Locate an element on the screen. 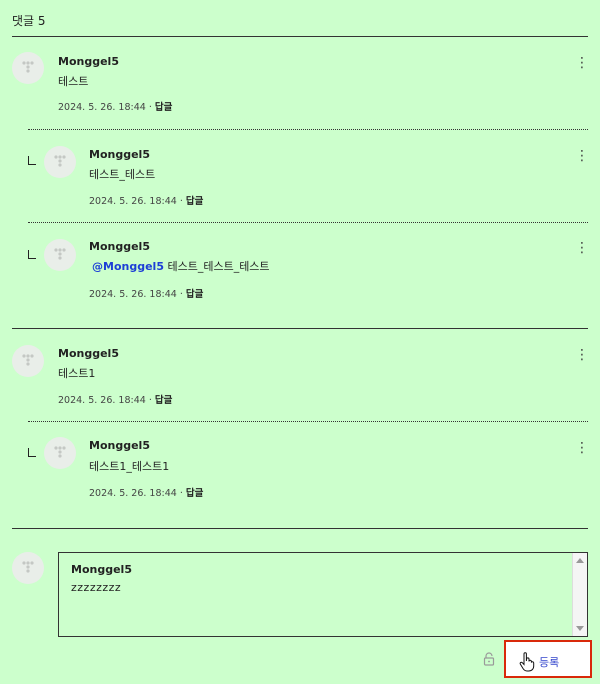 This screenshot has height=684, width=600. composer-avatar is located at coordinates (28, 568).